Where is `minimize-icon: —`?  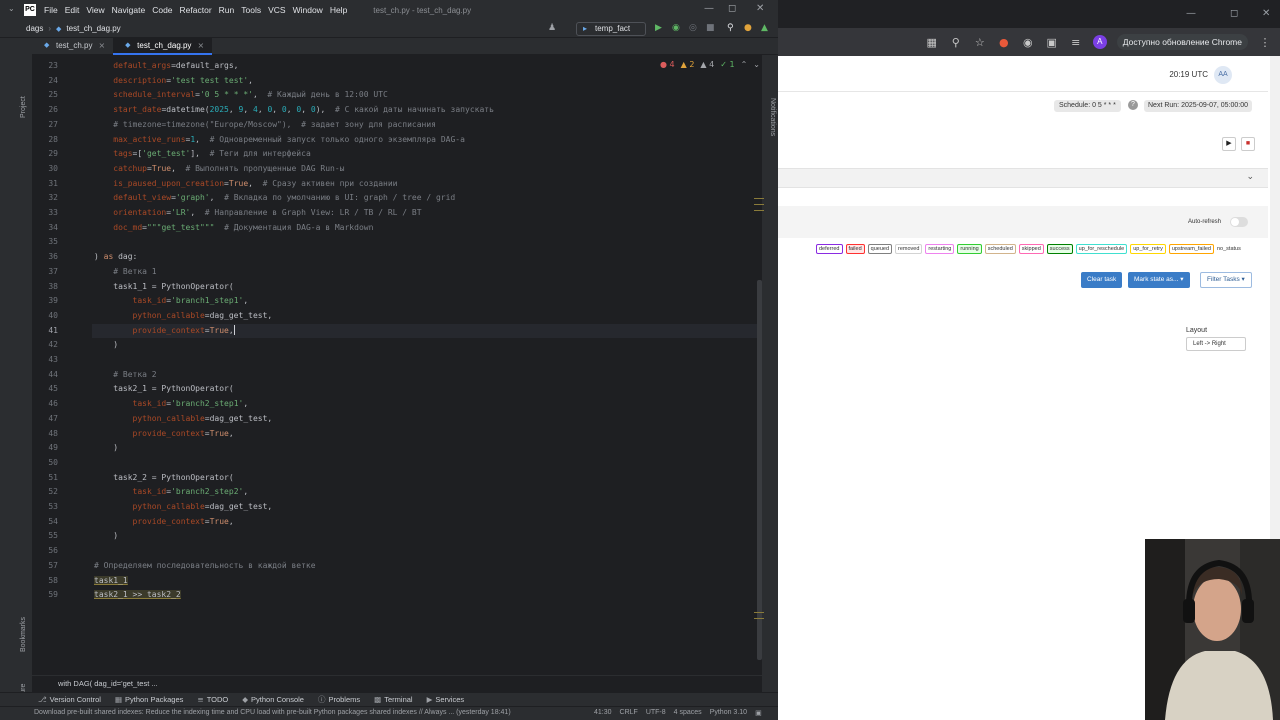
minimize-icon: — is located at coordinates (1191, 13).